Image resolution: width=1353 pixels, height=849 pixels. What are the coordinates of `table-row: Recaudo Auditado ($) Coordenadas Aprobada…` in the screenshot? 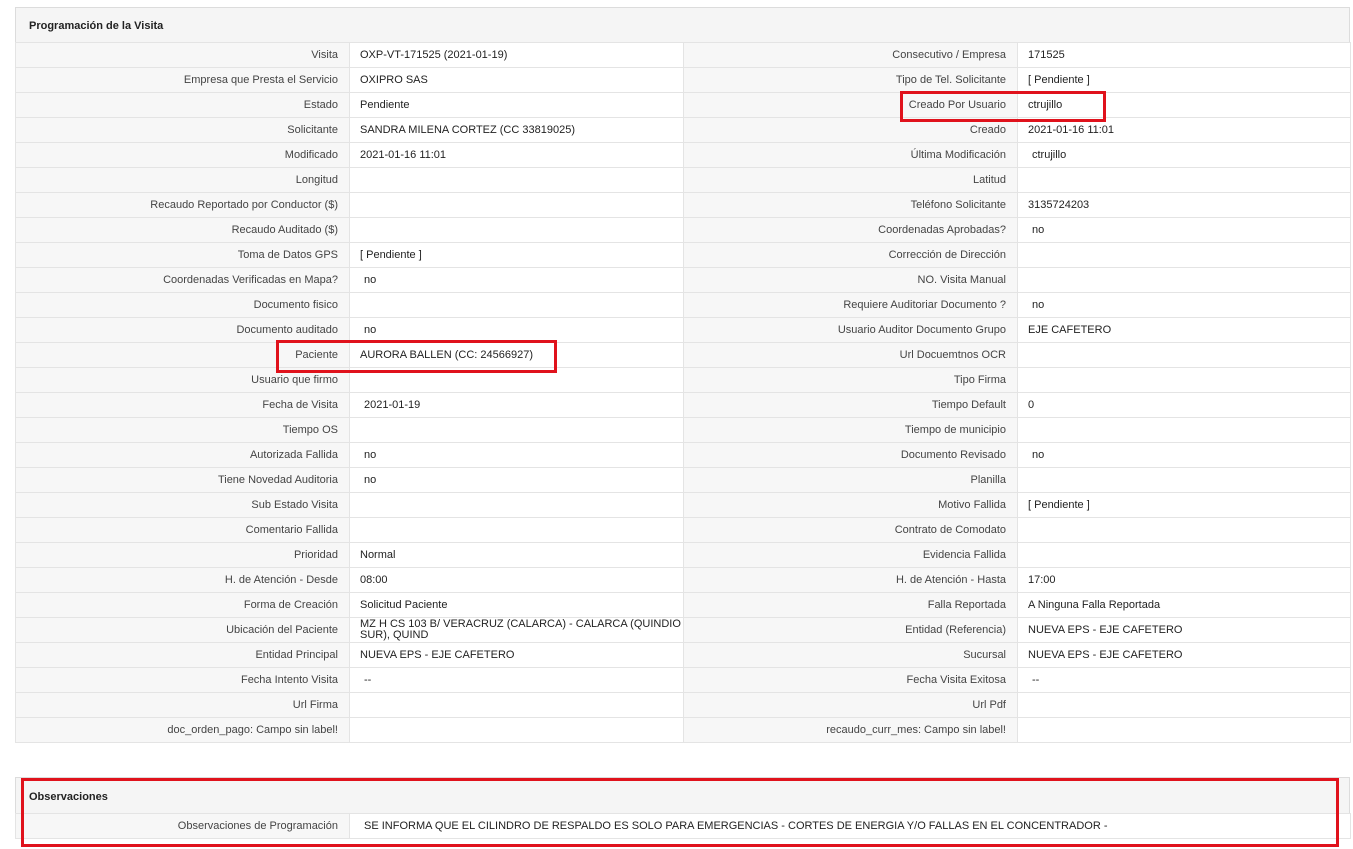 It's located at (683, 230).